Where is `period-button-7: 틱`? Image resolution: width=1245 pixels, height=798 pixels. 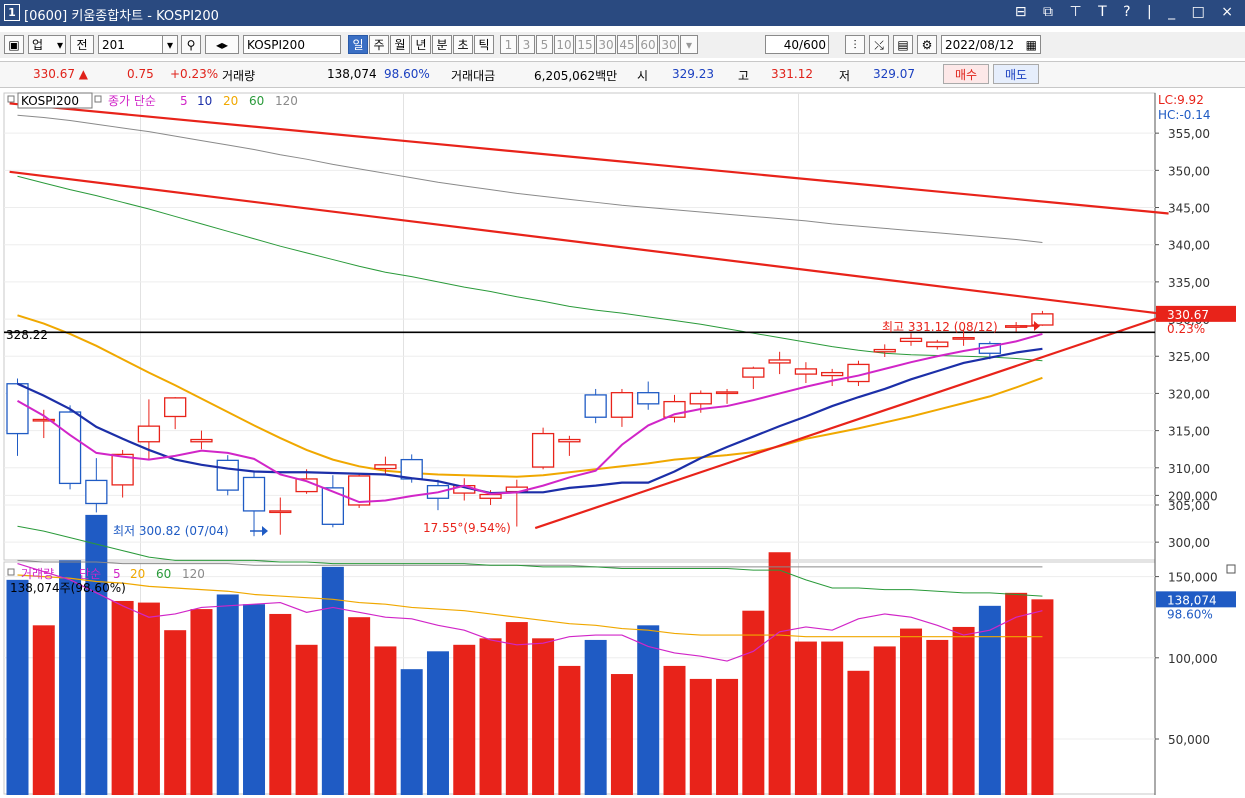
period-button-7: 틱 is located at coordinates (484, 44).